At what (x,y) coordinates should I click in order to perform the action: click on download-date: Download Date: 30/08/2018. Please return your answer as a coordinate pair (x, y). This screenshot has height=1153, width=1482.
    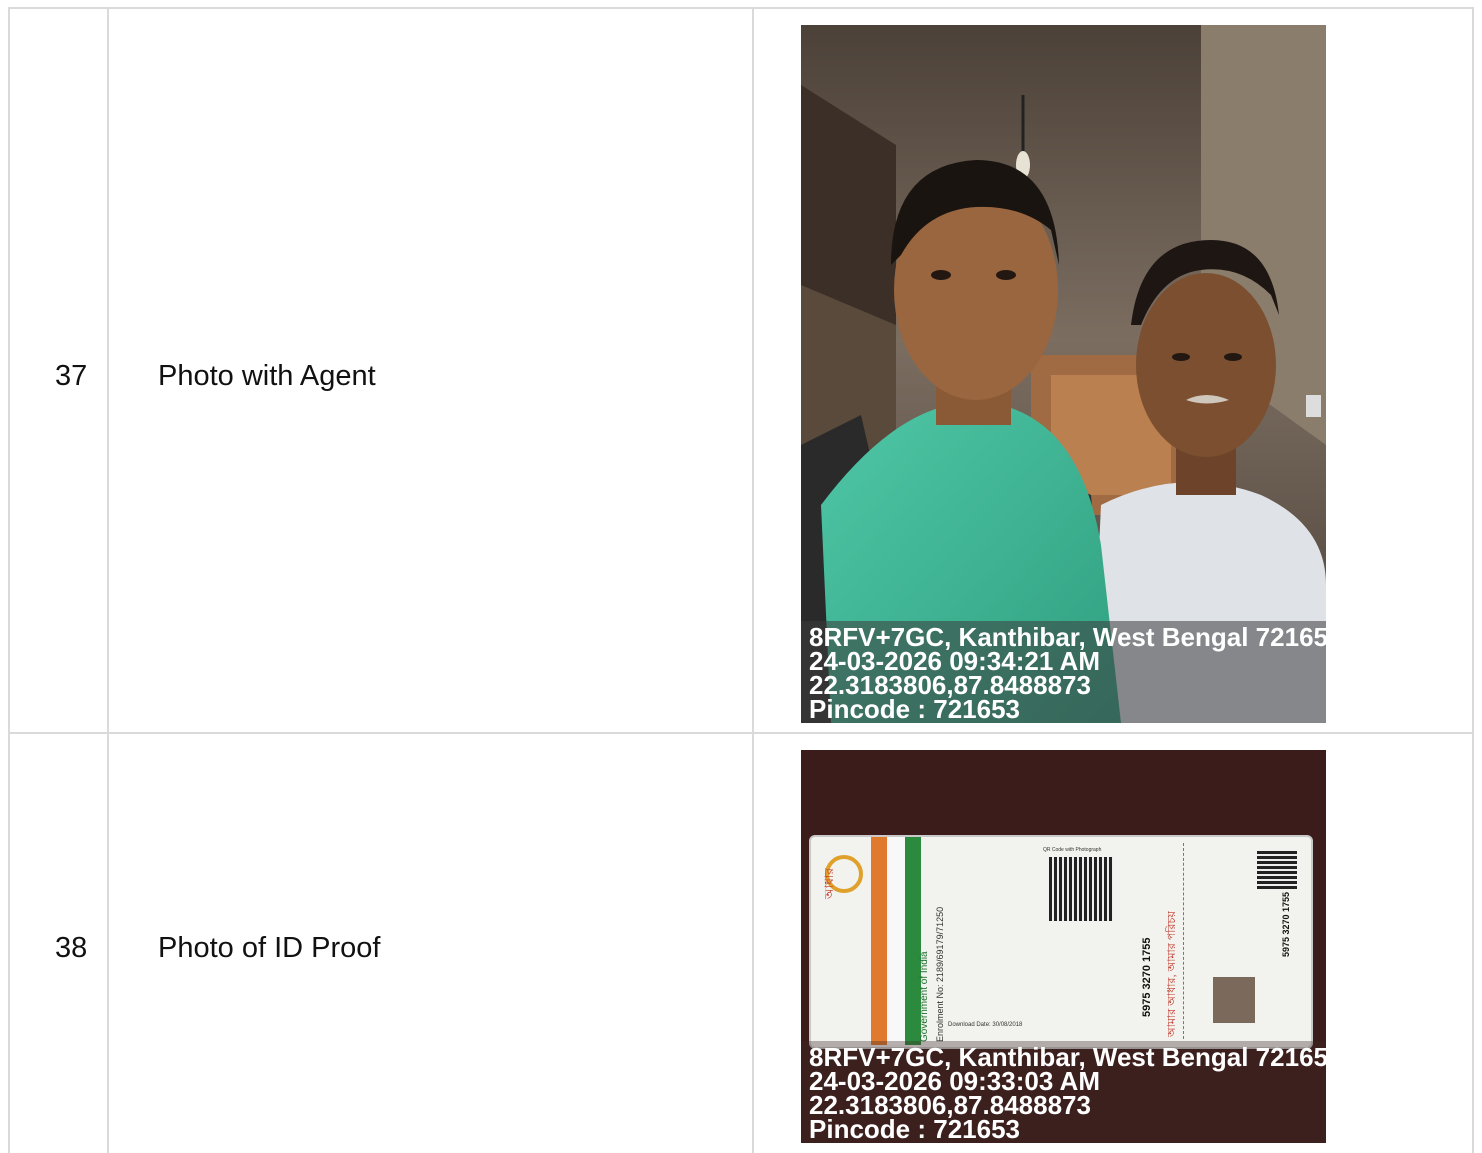
    Looking at the image, I should click on (985, 1025).